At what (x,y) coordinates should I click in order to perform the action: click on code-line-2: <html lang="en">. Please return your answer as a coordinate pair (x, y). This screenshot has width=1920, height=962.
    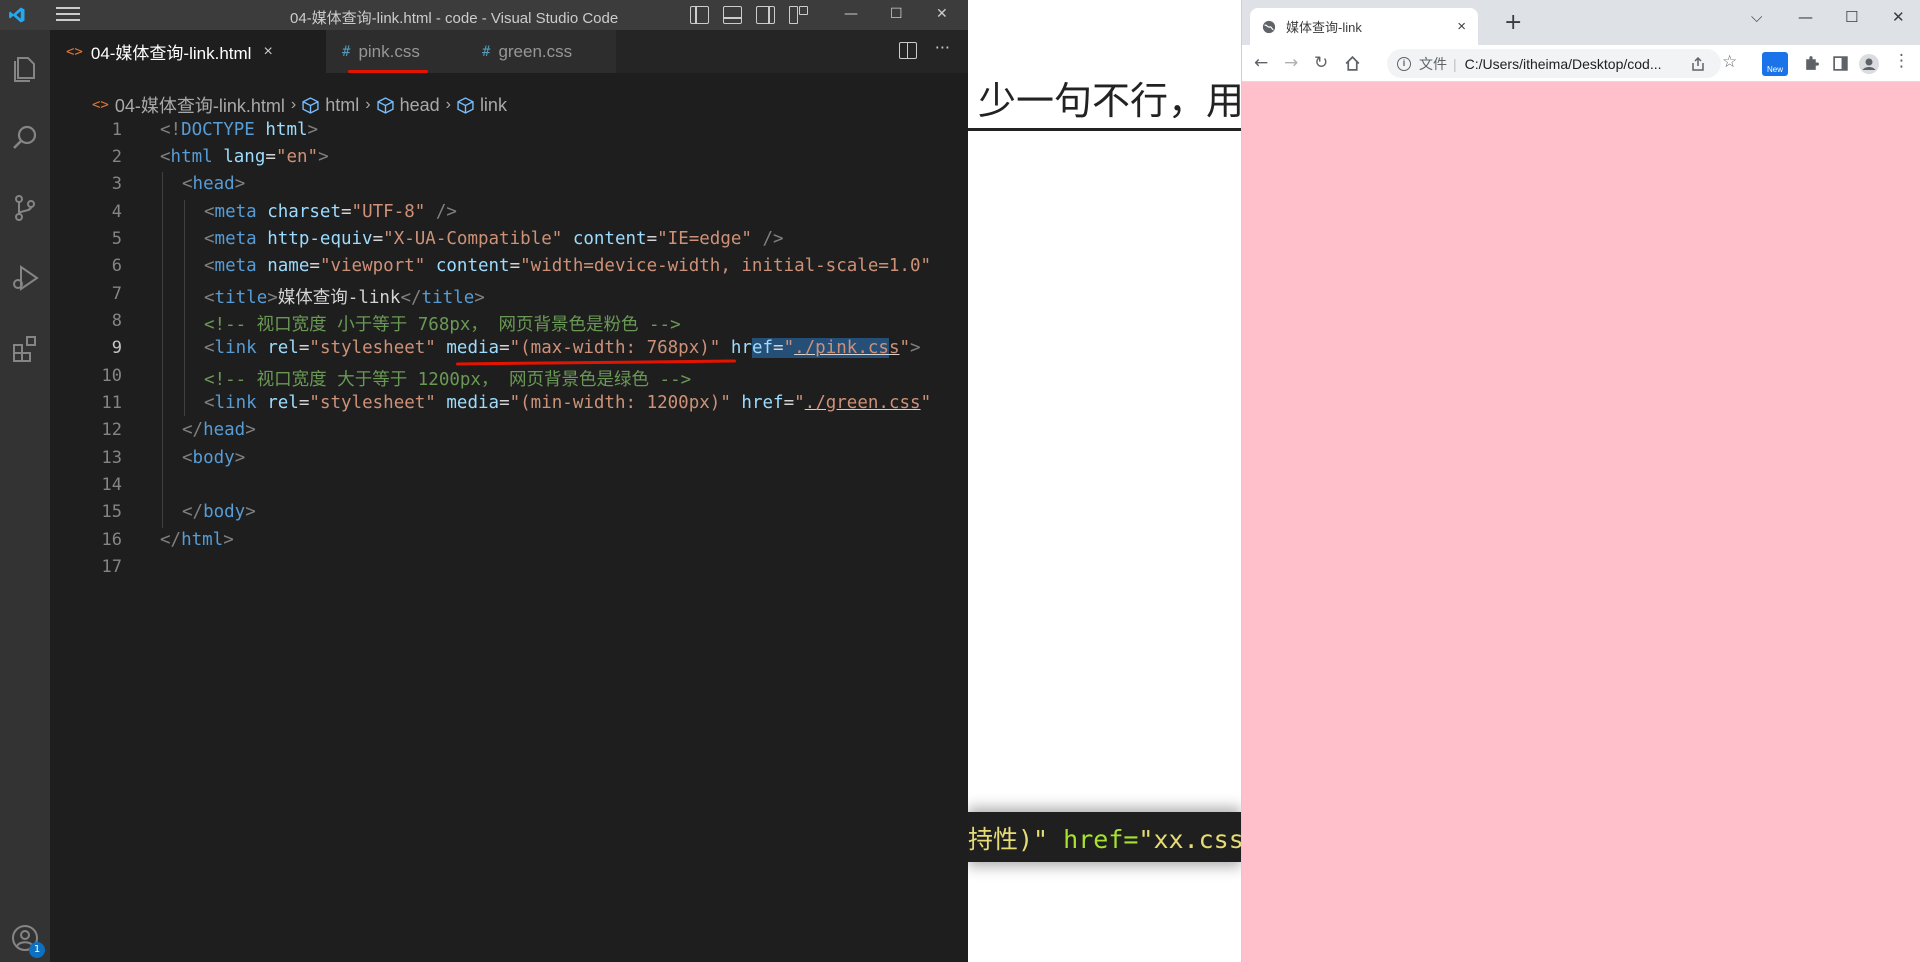
    Looking at the image, I should click on (244, 157).